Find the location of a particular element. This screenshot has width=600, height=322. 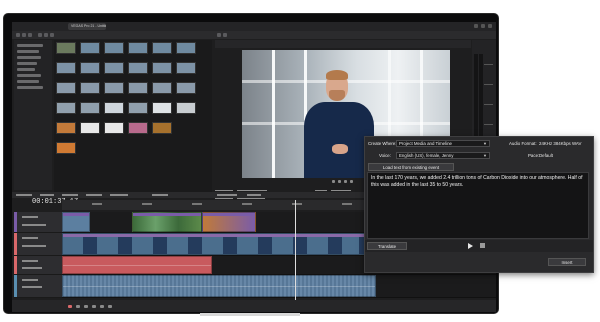

playhead-cursor is located at coordinates (295, 250).